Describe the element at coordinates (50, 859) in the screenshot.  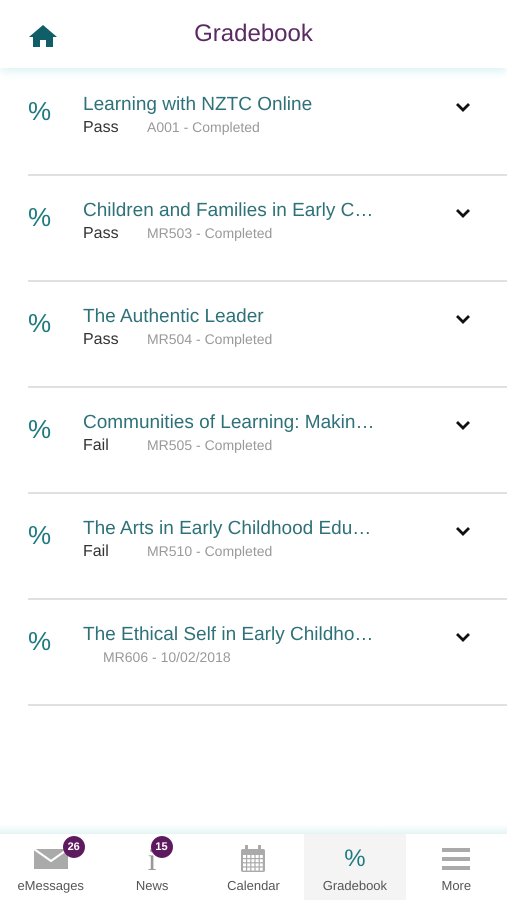
I see `mail-icon` at that location.